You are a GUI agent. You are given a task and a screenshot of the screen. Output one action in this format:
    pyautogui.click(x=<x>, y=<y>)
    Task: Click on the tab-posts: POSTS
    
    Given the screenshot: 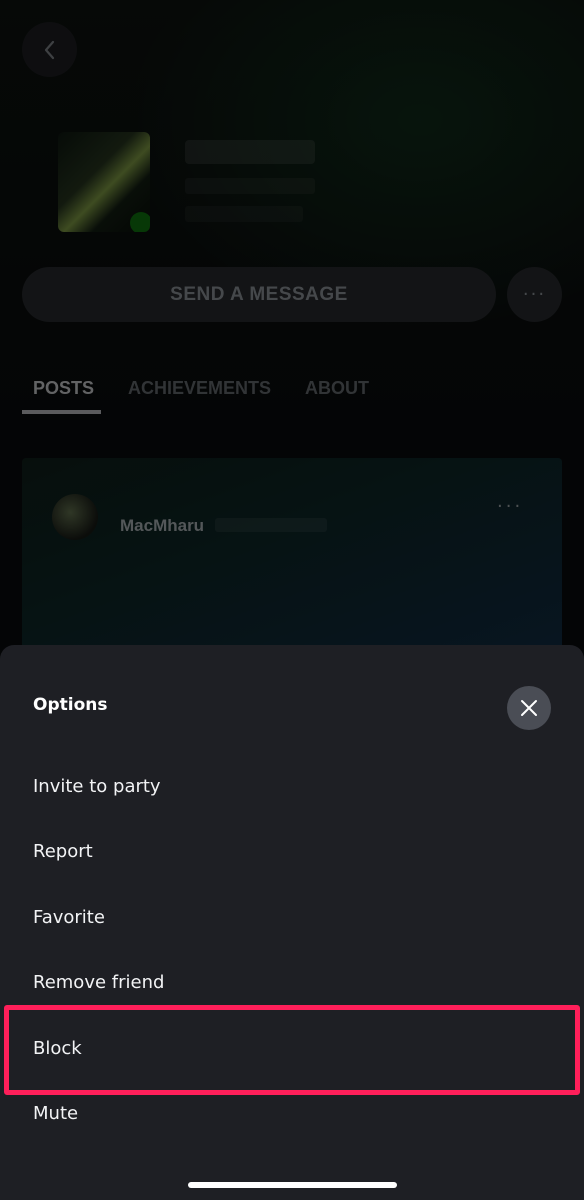 What is the action you would take?
    pyautogui.click(x=63, y=388)
    